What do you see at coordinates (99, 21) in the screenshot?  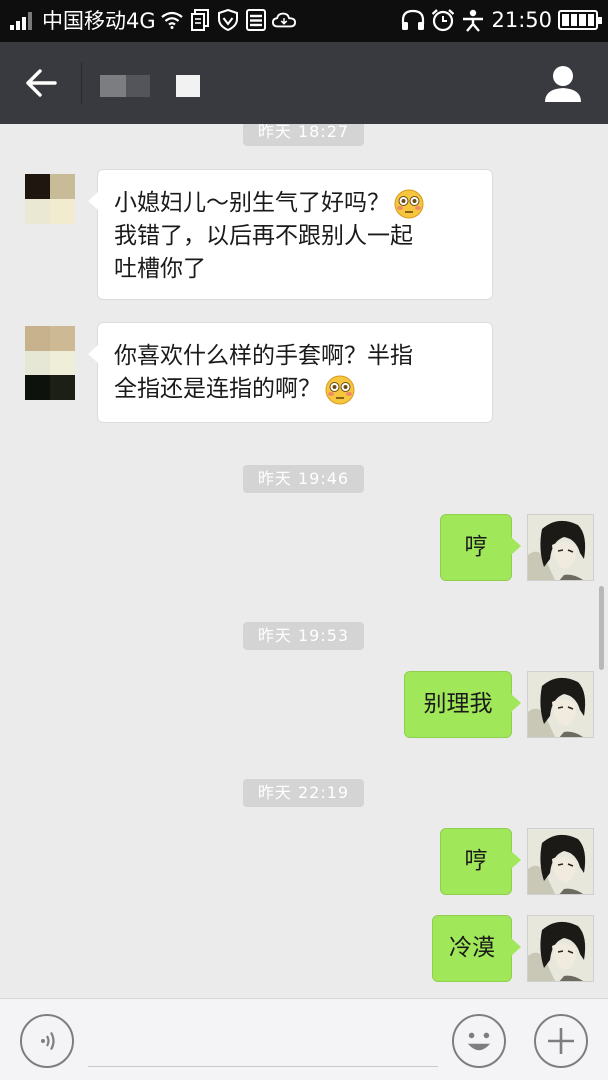 I see `carrier-label: 中国移动4G` at bounding box center [99, 21].